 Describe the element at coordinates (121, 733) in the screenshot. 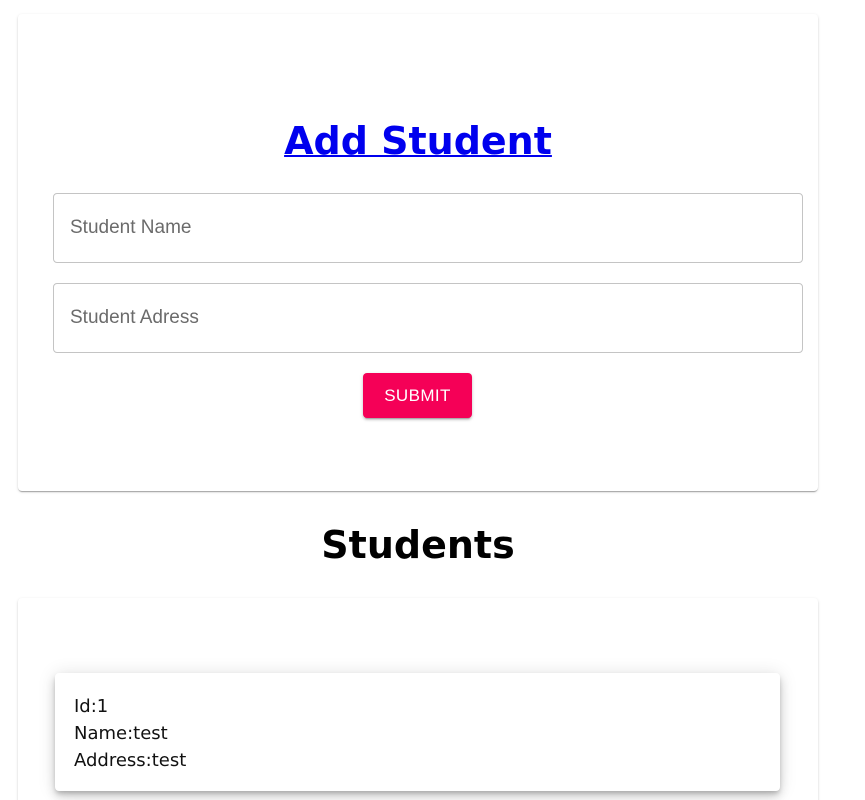

I see `student-name: Name:test` at that location.